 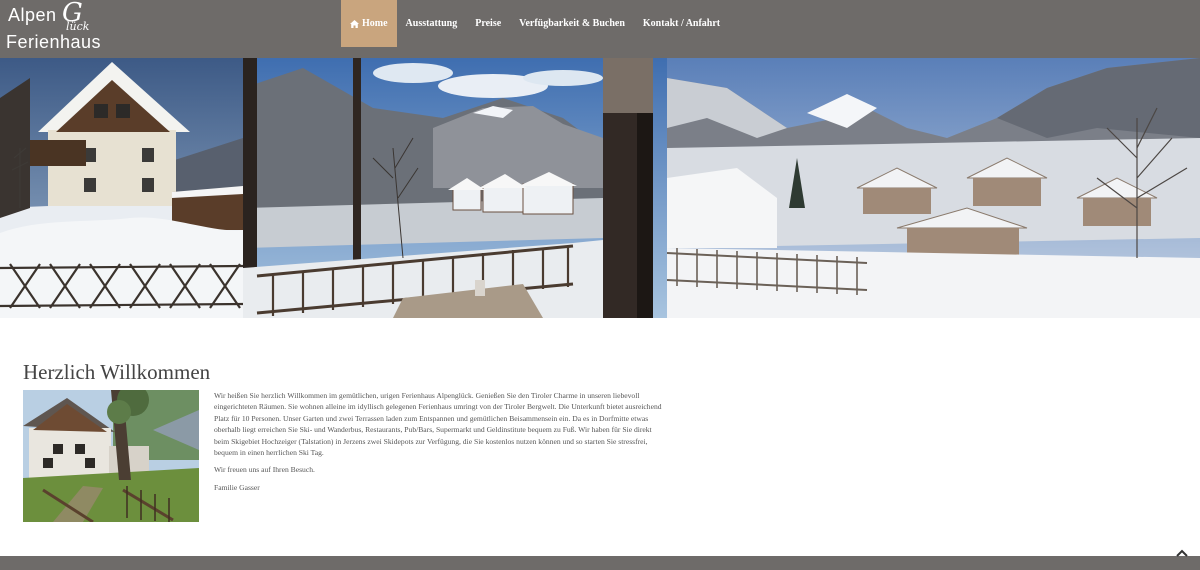 What do you see at coordinates (121, 188) in the screenshot?
I see `hero-photo-chalet` at bounding box center [121, 188].